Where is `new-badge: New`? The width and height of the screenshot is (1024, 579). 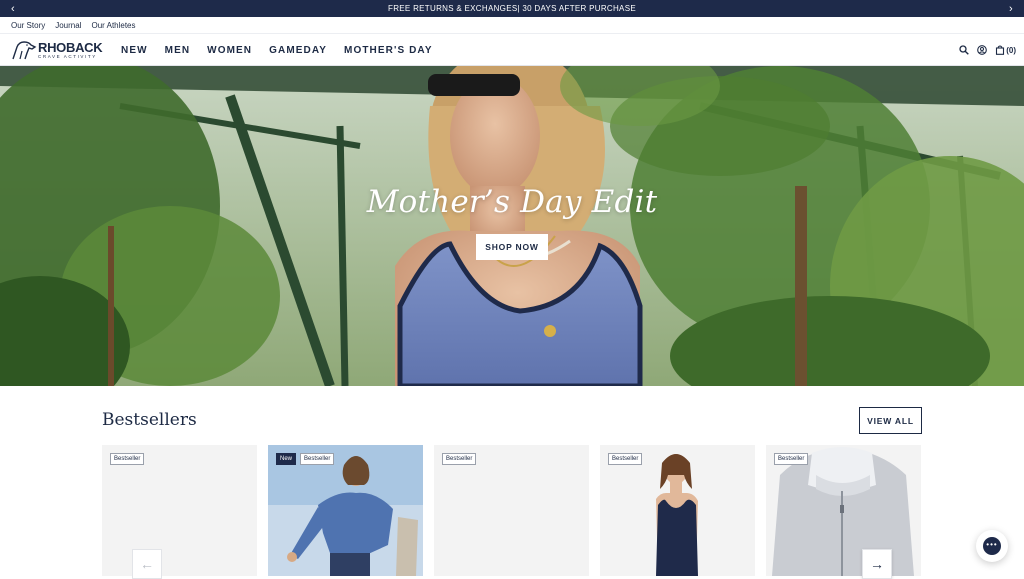 new-badge: New is located at coordinates (286, 459).